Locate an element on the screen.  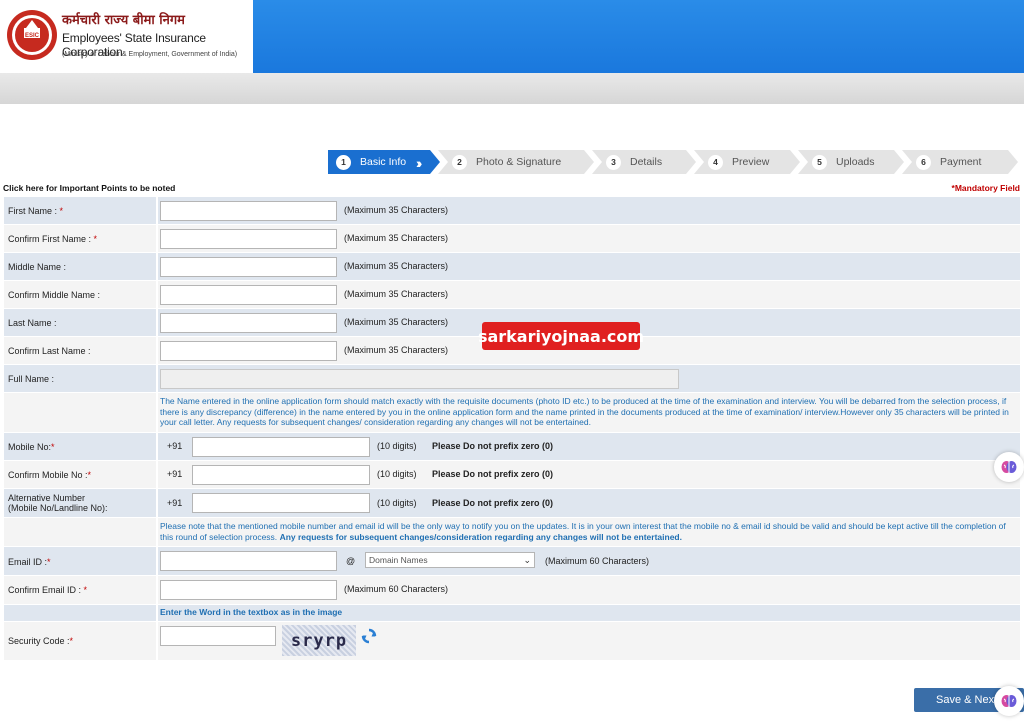
step-photo-signature: 2 Photo & Signature is located at coordinates (516, 162).